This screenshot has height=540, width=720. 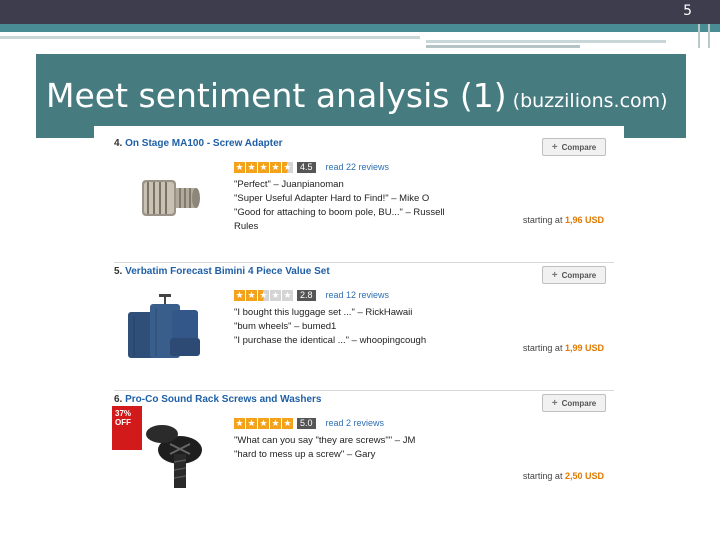 What do you see at coordinates (306, 423) in the screenshot?
I see `rating-score: 5.0` at bounding box center [306, 423].